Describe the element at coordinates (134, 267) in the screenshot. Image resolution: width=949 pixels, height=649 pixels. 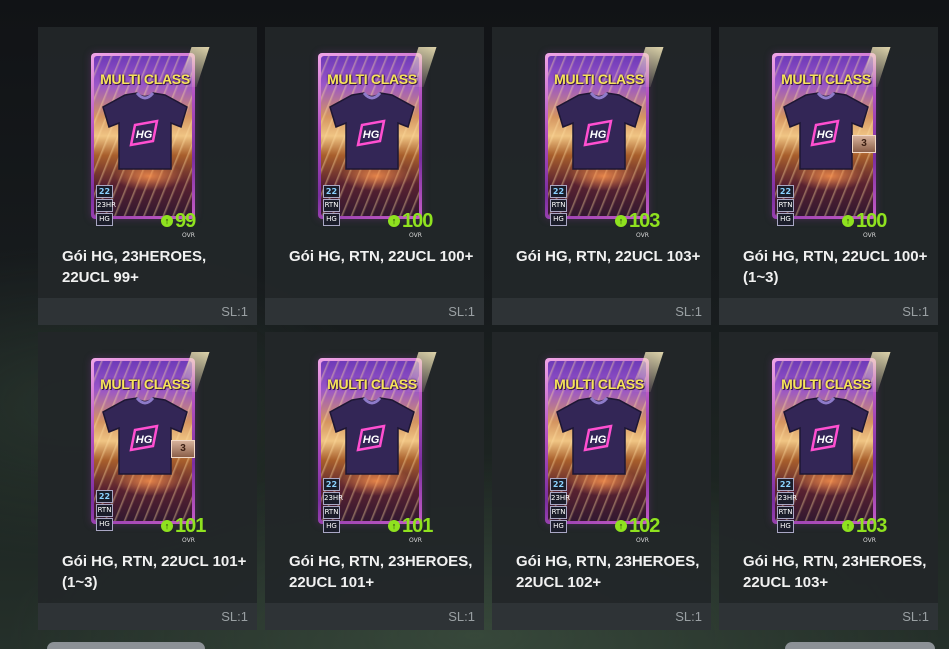
I see `pack-title: Gói HG, 23HEROES, 22UCL 99+` at that location.